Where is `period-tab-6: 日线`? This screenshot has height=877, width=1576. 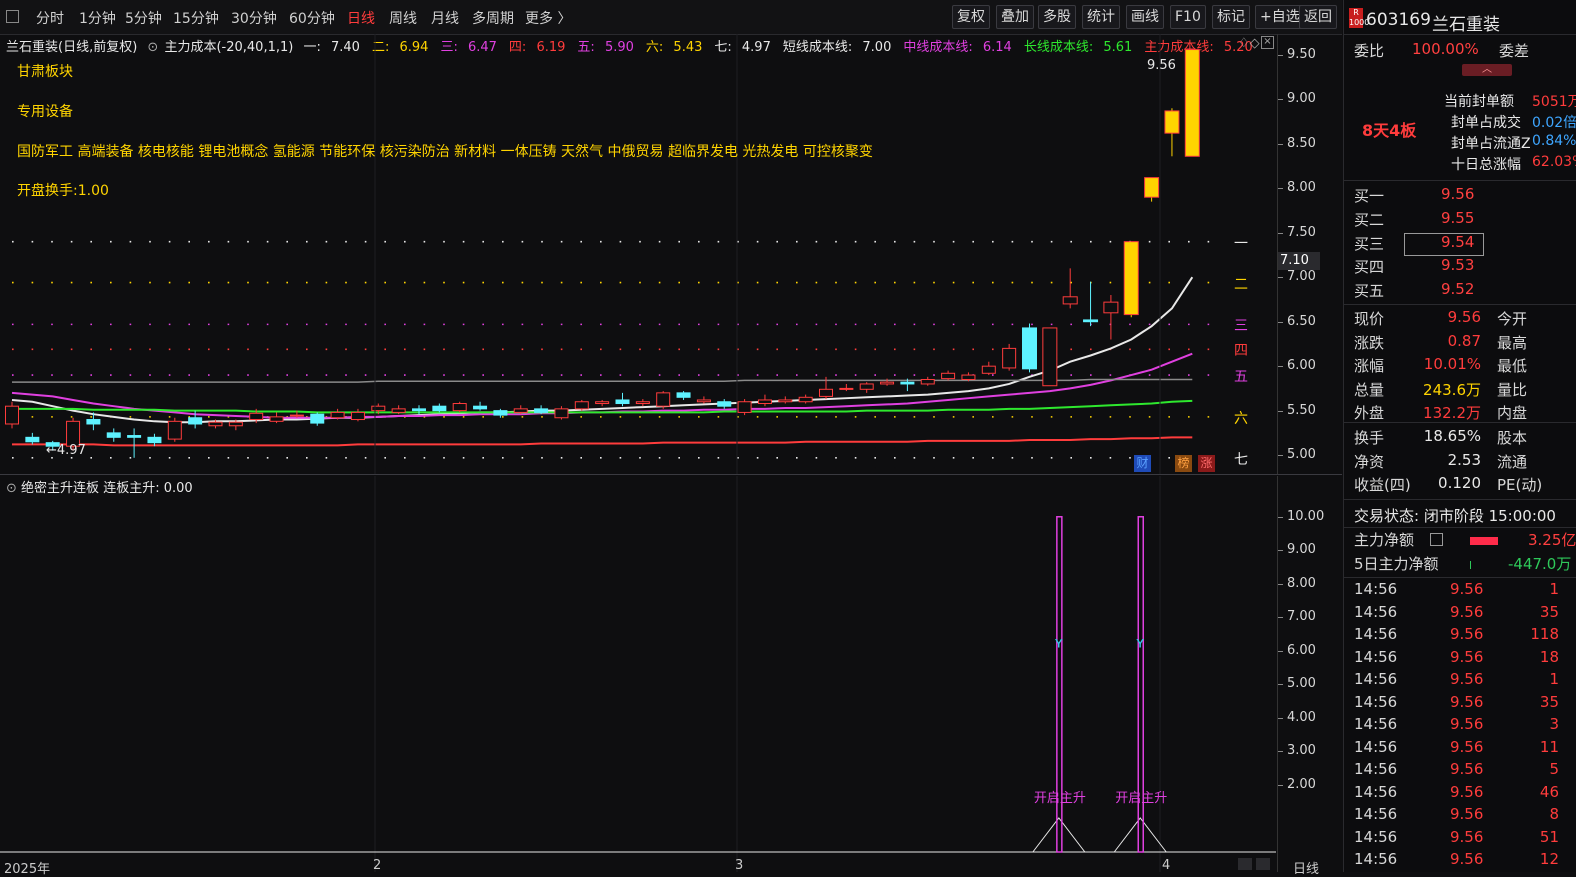 period-tab-6: 日线 is located at coordinates (361, 18).